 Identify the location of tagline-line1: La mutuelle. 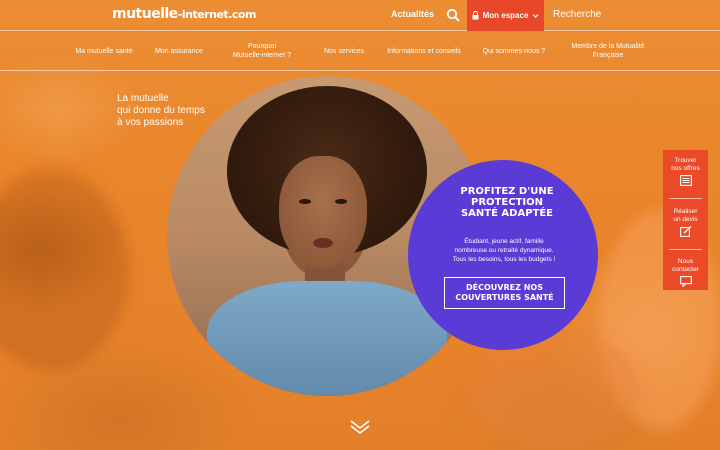
(143, 98).